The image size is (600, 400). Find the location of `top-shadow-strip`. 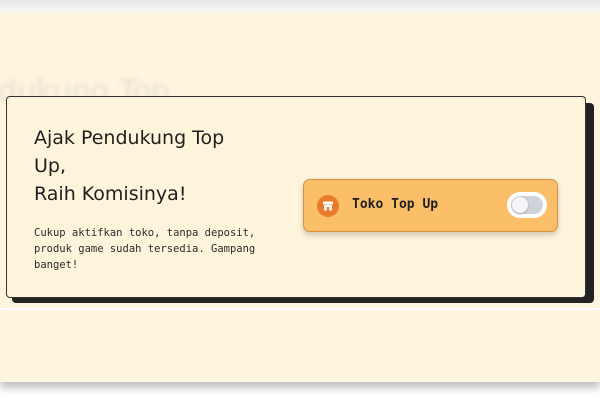

top-shadow-strip is located at coordinates (300, 6).